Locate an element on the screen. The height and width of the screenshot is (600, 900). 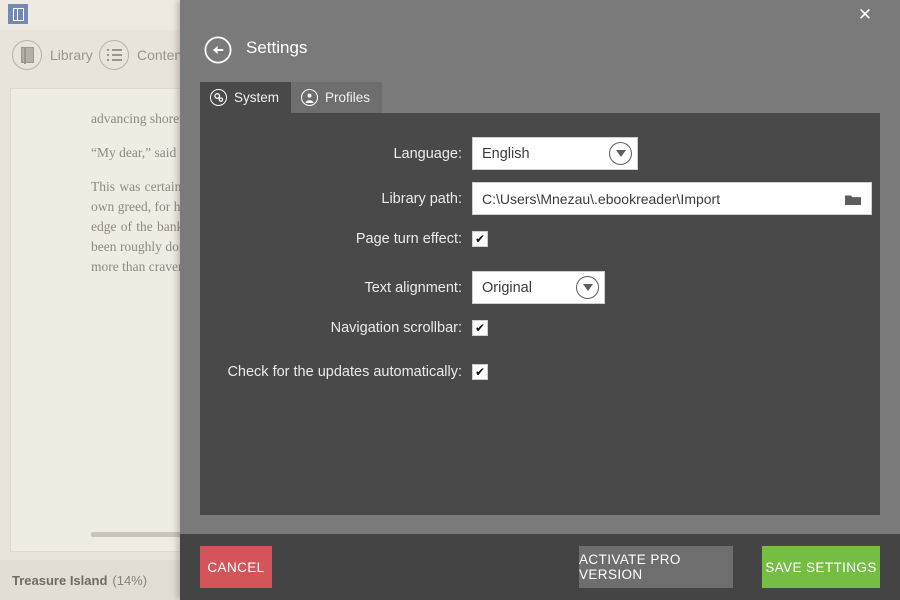
back-arrow-icon is located at coordinates (218, 50).